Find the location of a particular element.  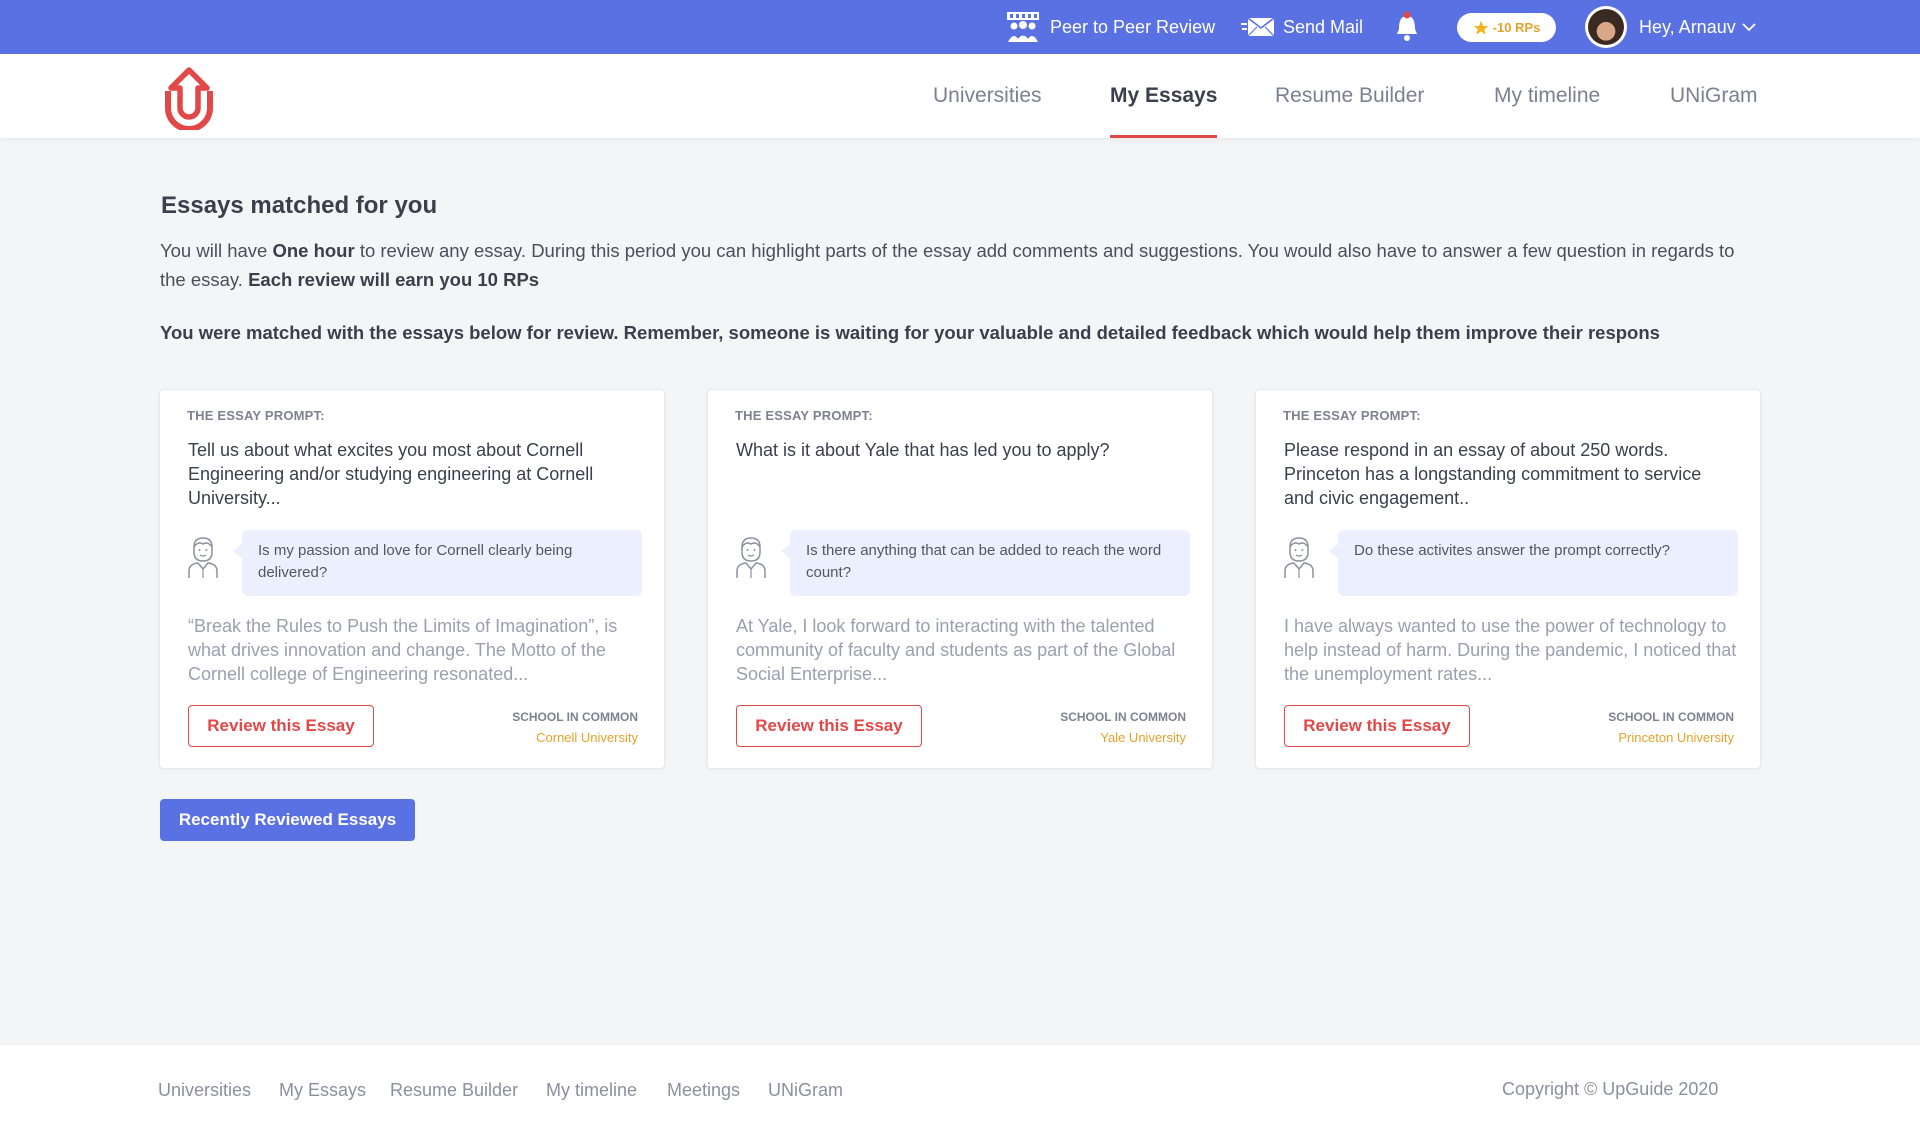

avatar-image is located at coordinates (1606, 27).